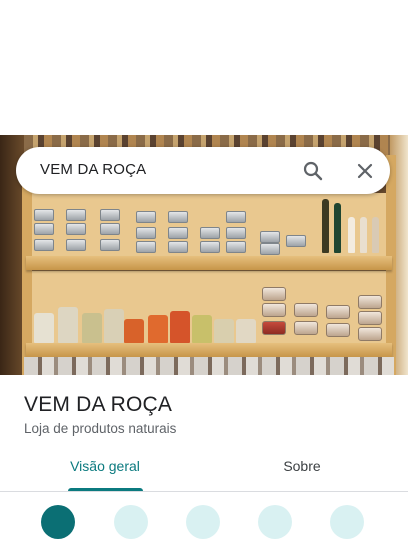  Describe the element at coordinates (275, 522) in the screenshot. I see `nearby-button` at that location.